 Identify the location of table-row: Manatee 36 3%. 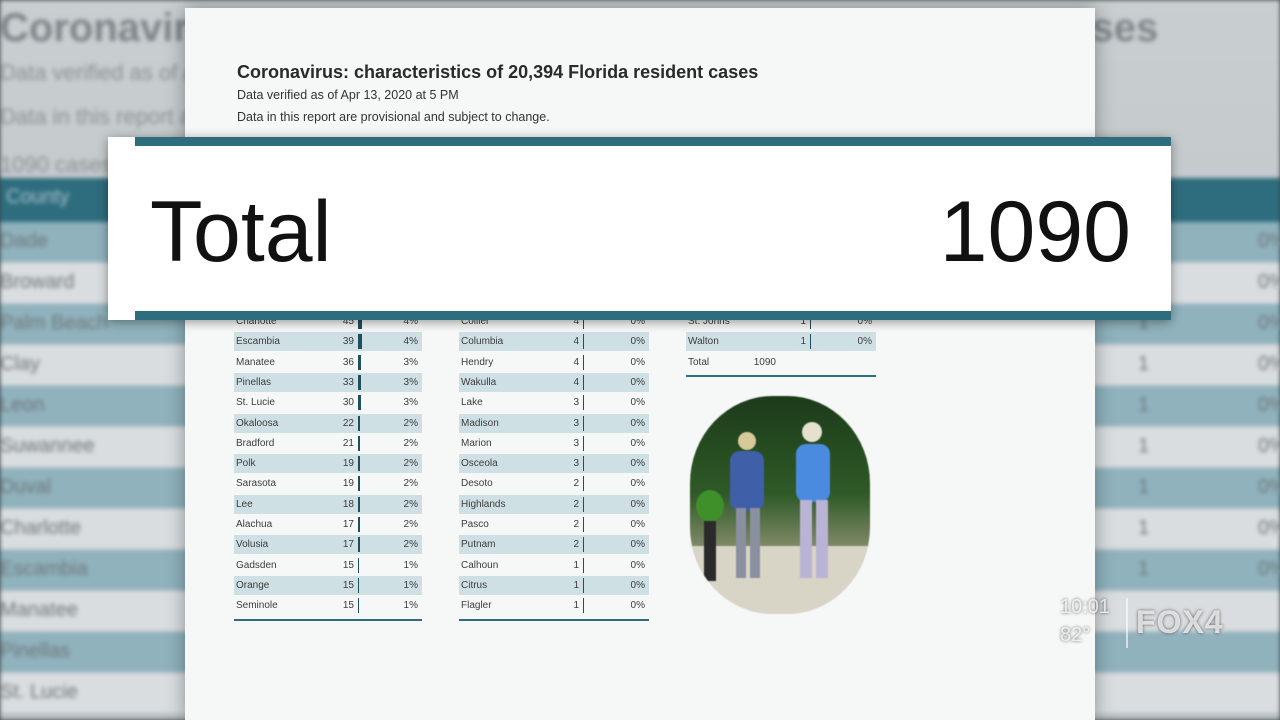
(328, 362).